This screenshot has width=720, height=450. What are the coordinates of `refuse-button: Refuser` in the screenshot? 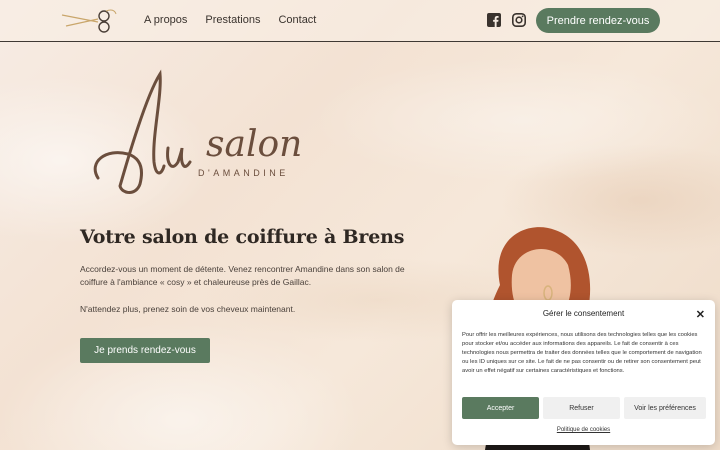 It's located at (581, 408).